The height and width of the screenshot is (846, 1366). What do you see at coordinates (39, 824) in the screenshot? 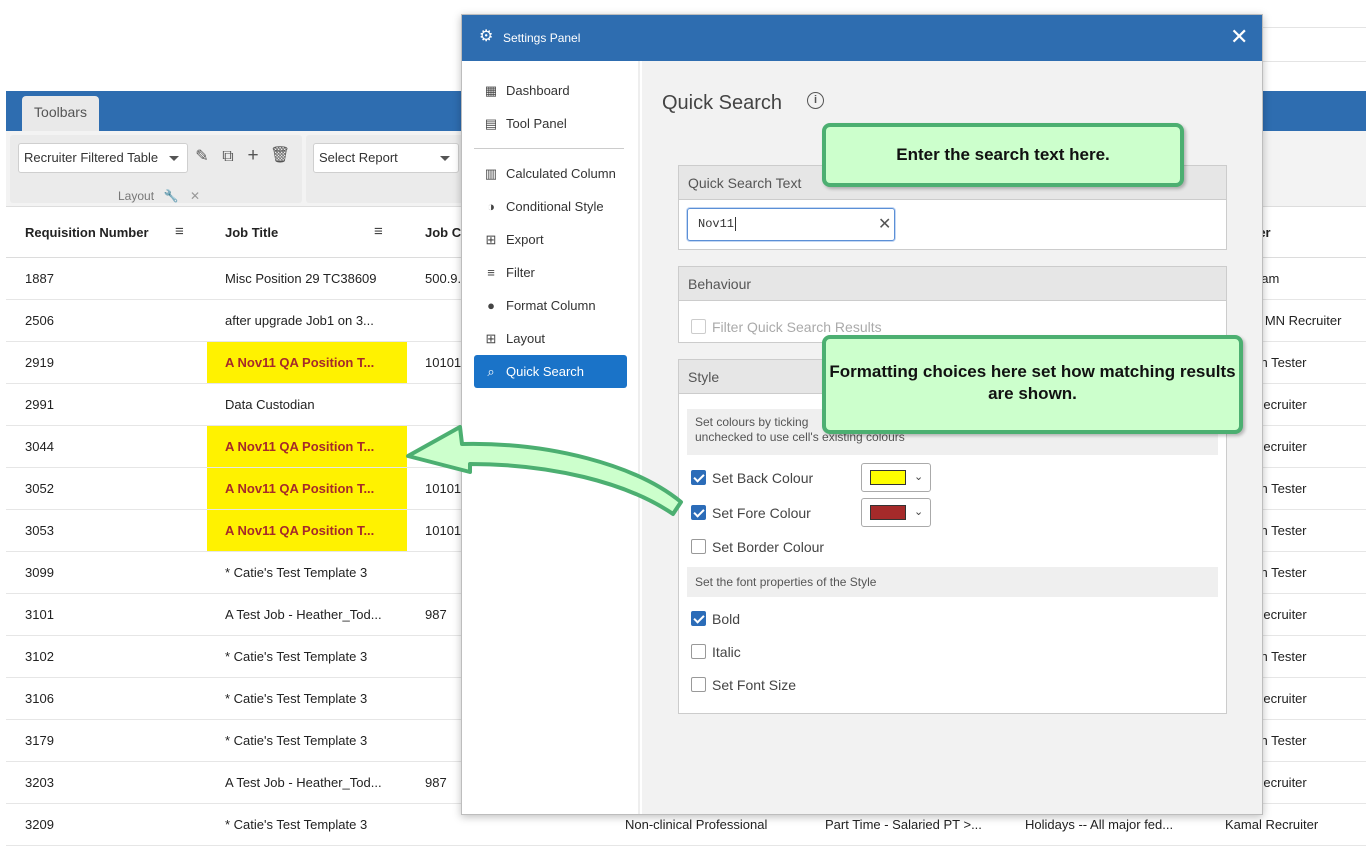
I see `cell-requisition-number: 3209` at bounding box center [39, 824].